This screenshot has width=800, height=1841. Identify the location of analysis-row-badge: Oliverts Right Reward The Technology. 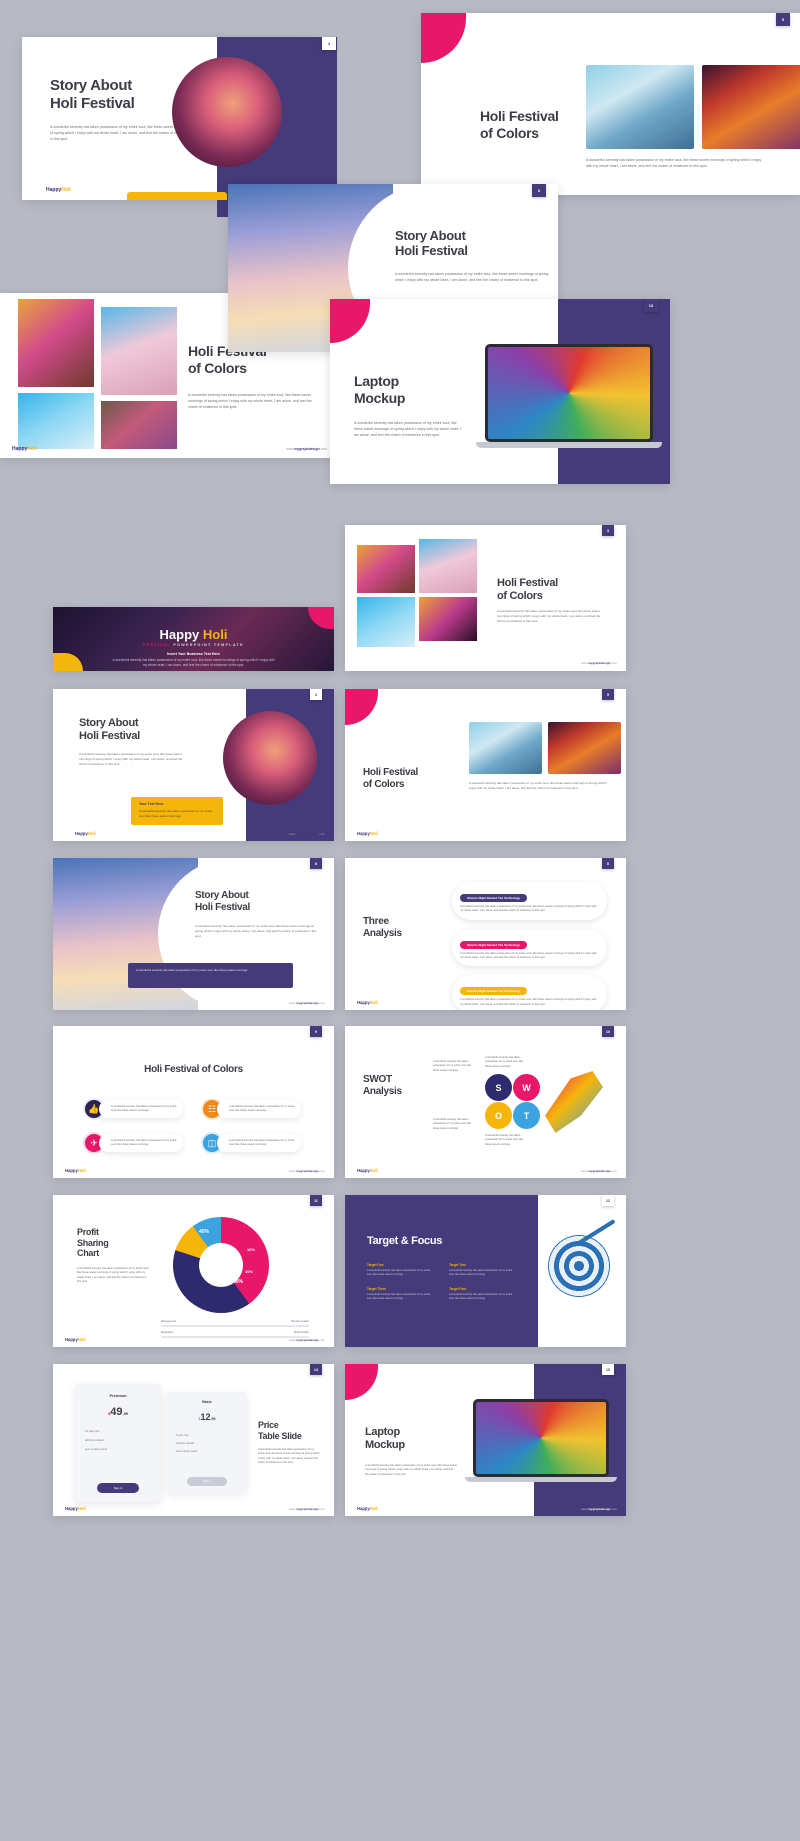
(493, 898).